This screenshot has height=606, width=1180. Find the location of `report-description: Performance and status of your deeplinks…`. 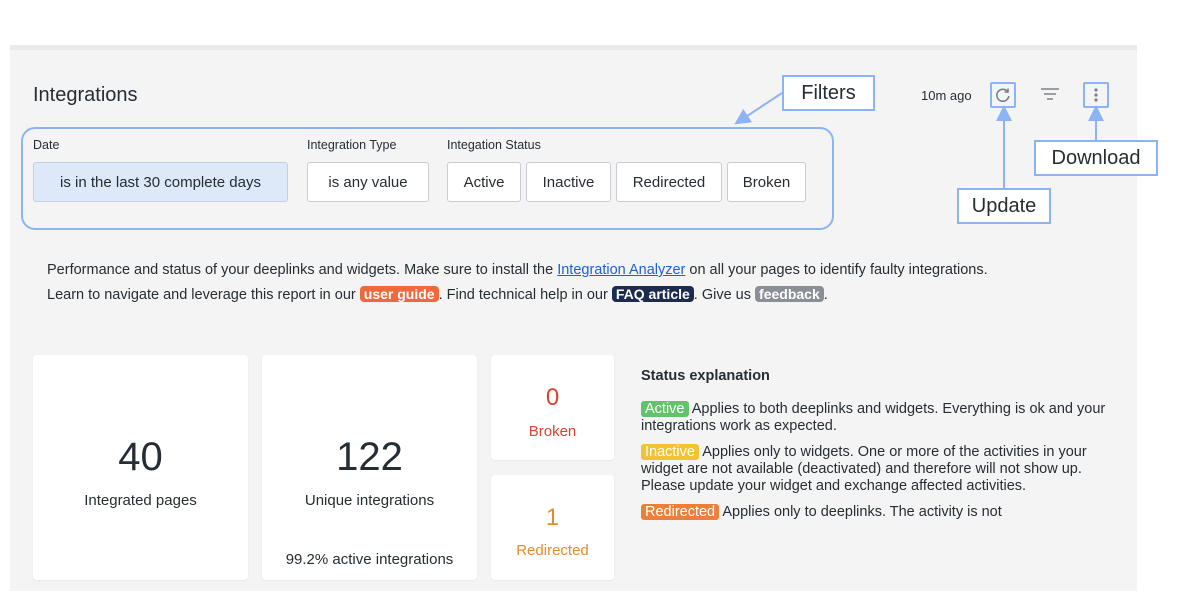

report-description: Performance and status of your deeplinks… is located at coordinates (587, 282).